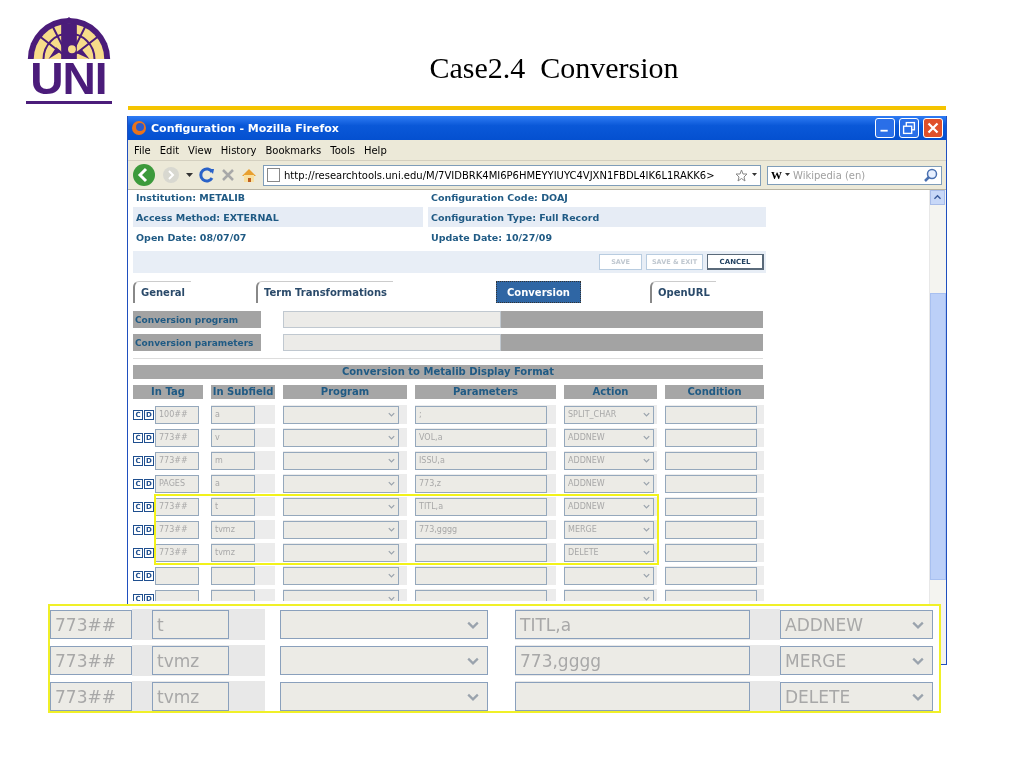 This screenshot has width=1024, height=768. Describe the element at coordinates (481, 414) in the screenshot. I see `input-field: ;` at that location.